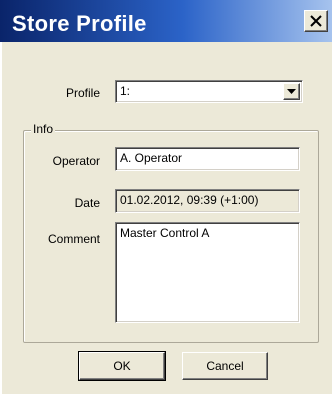 This screenshot has width=332, height=394. What do you see at coordinates (82, 93) in the screenshot?
I see `profile-label: Profile` at bounding box center [82, 93].